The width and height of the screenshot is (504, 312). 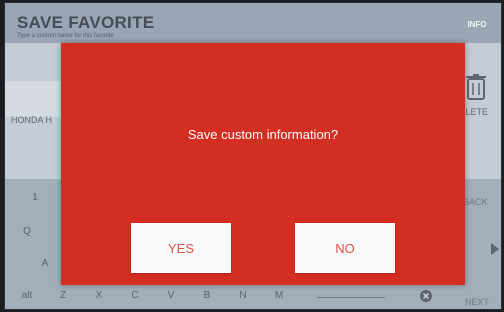 What do you see at coordinates (279, 295) in the screenshot?
I see `key-m: M` at bounding box center [279, 295].